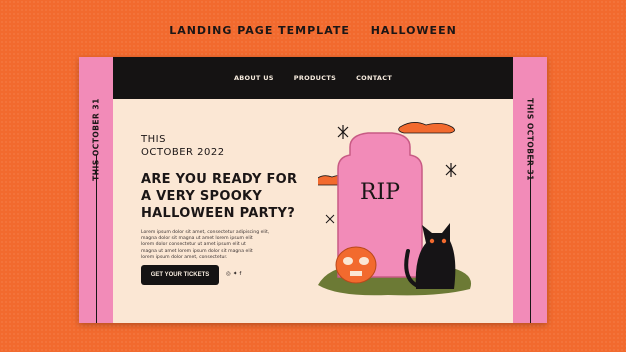  I want to click on left-side-strip: THIS OCTOBER 31, so click(96, 190).